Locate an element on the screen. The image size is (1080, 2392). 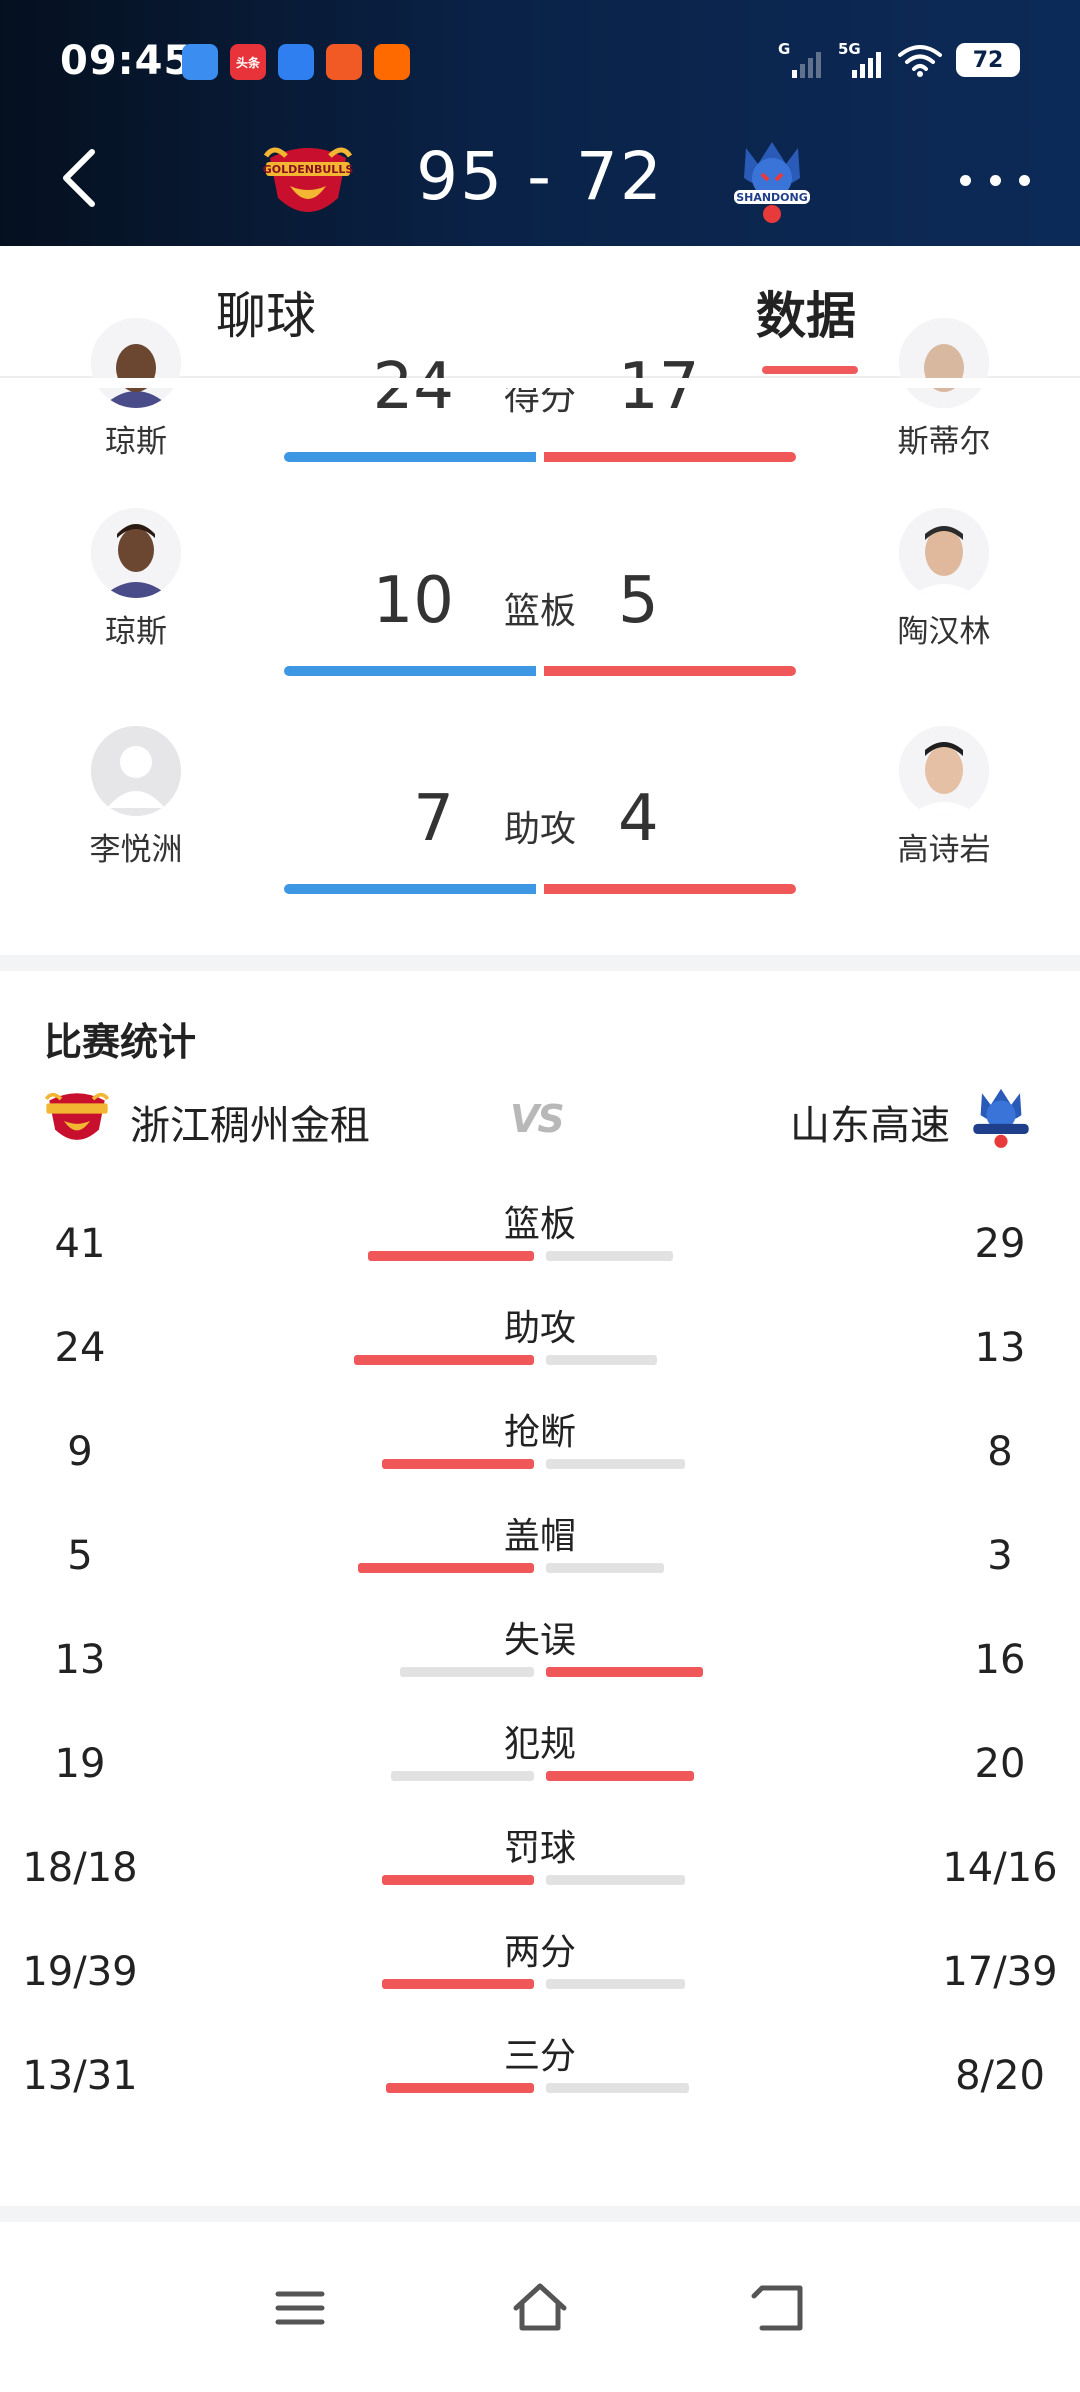
default-avatar-icon is located at coordinates (136, 771).